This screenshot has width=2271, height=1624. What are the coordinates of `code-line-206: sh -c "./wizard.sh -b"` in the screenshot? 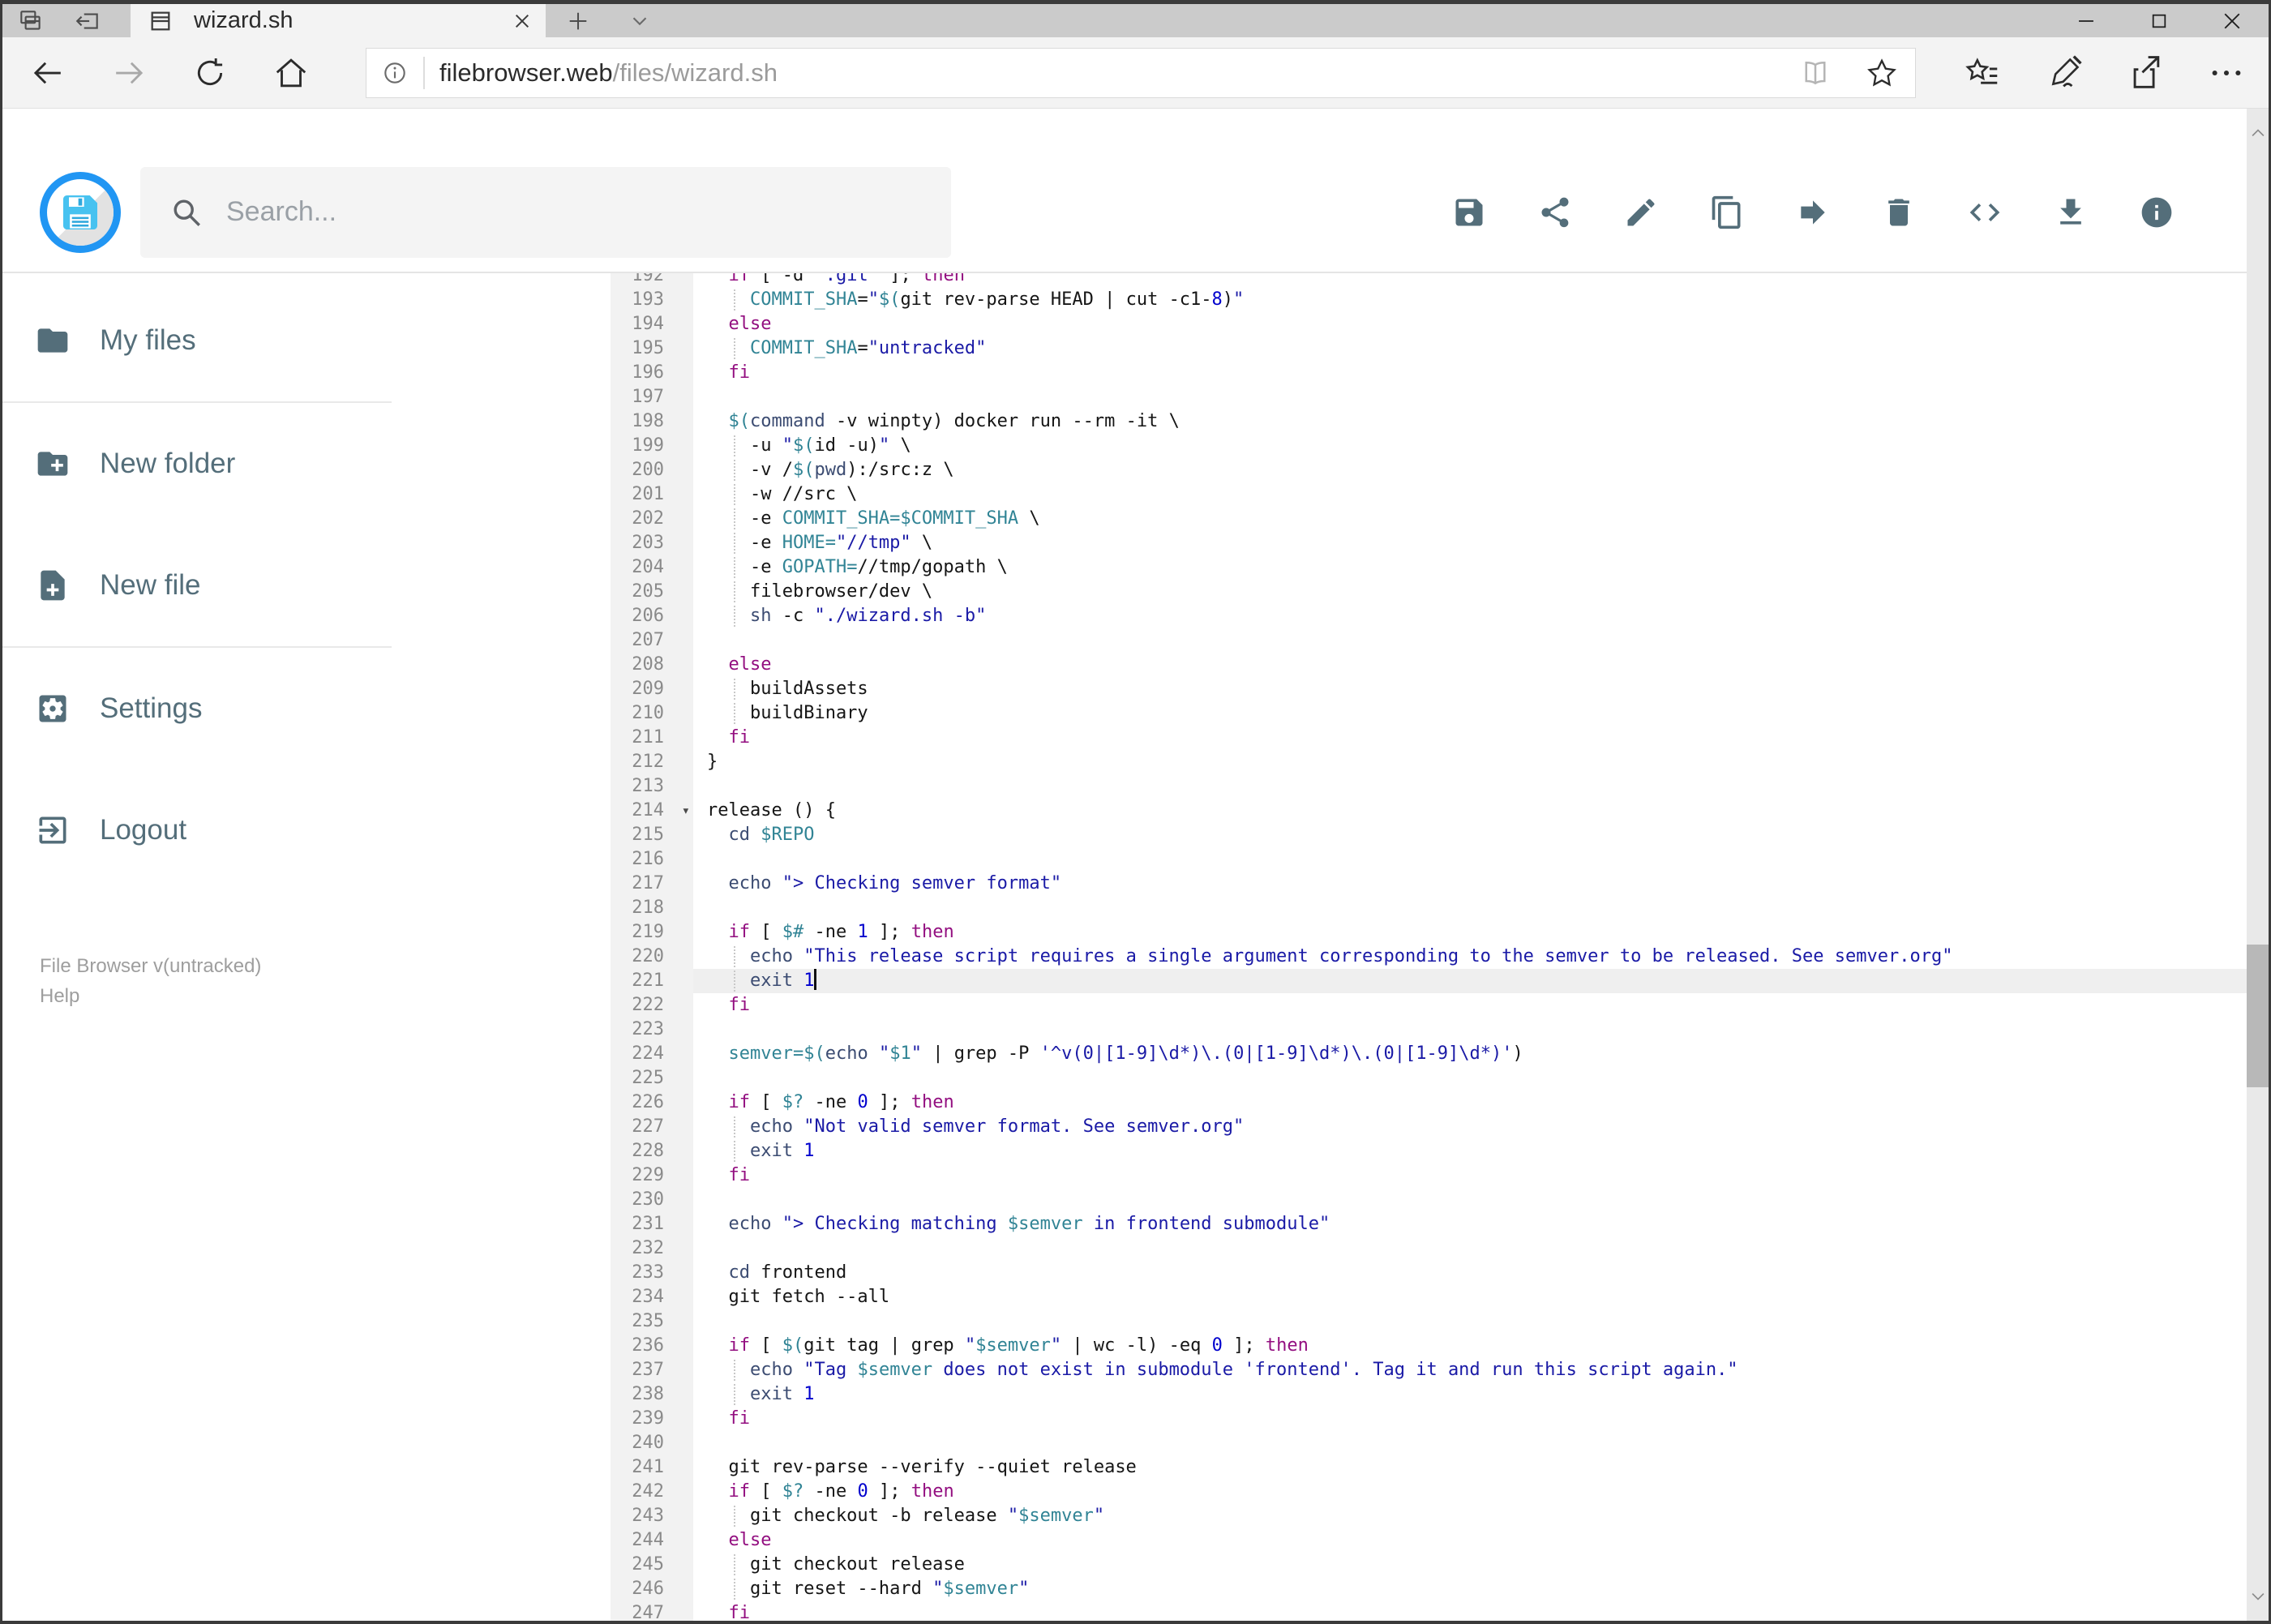 It's located at (1470, 616).